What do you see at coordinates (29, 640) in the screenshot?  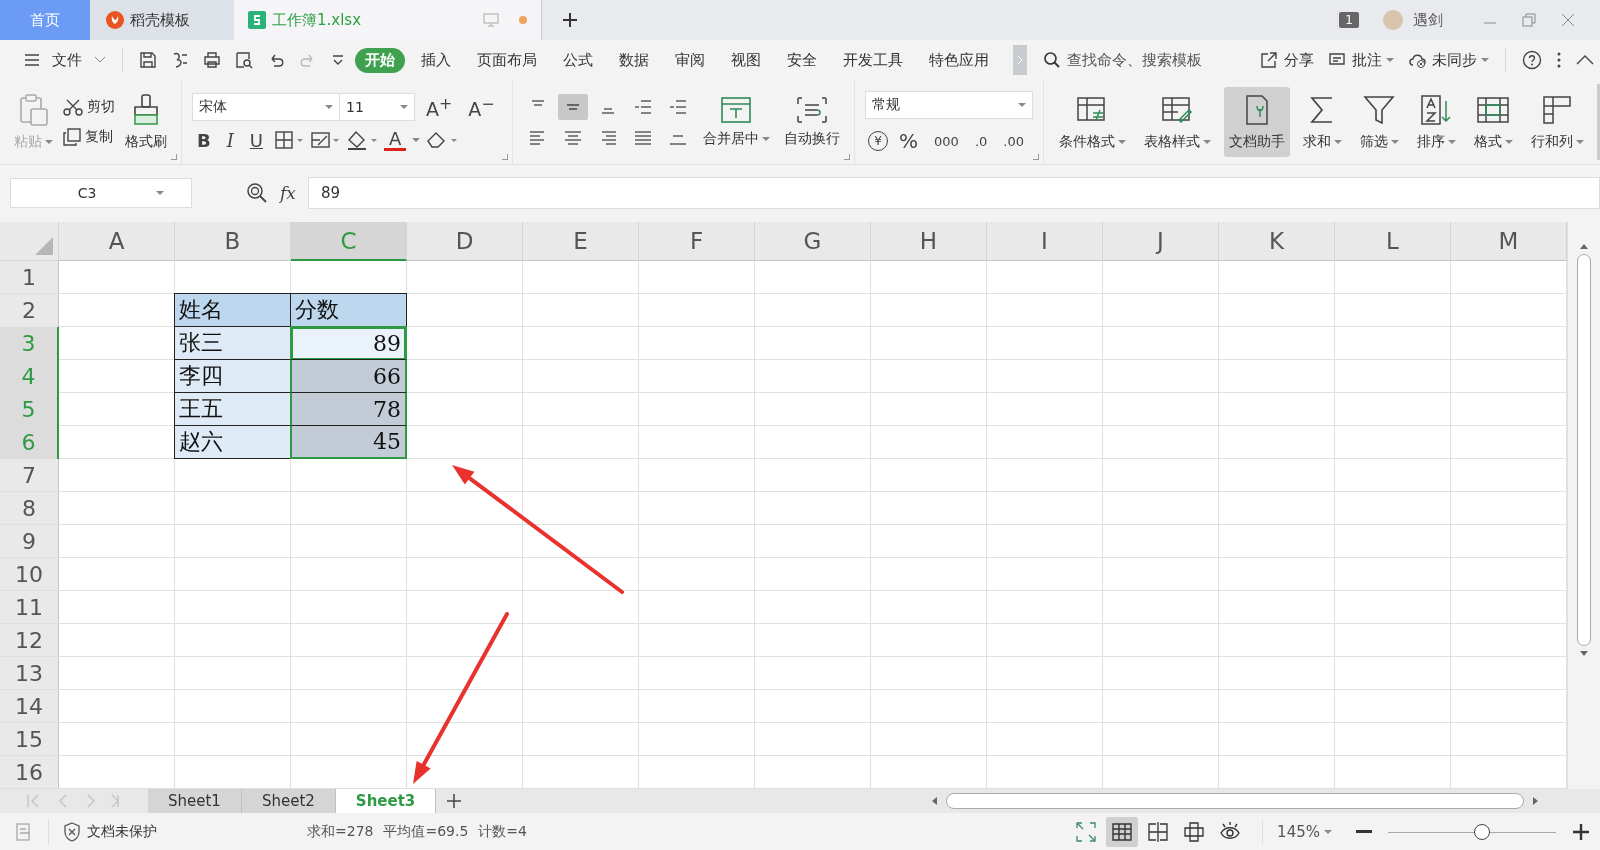 I see `row-header: 12` at bounding box center [29, 640].